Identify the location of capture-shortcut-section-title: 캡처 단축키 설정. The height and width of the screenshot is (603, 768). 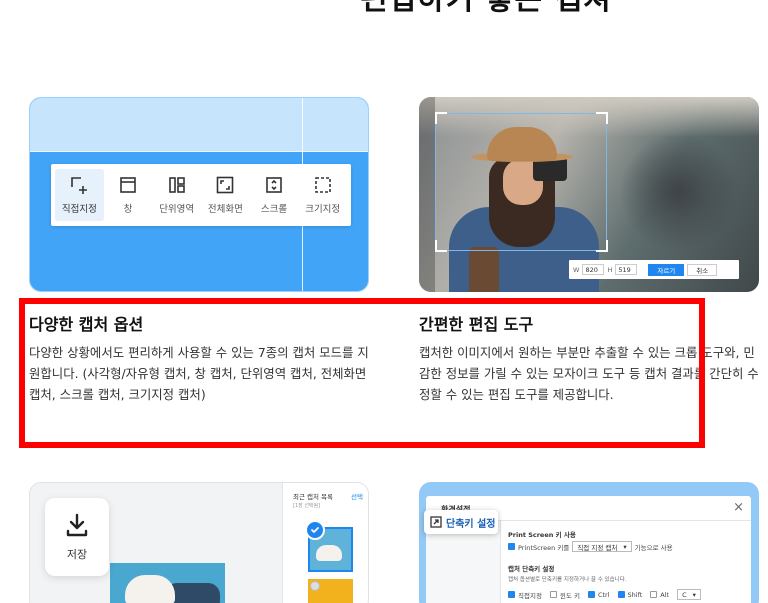
(531, 569).